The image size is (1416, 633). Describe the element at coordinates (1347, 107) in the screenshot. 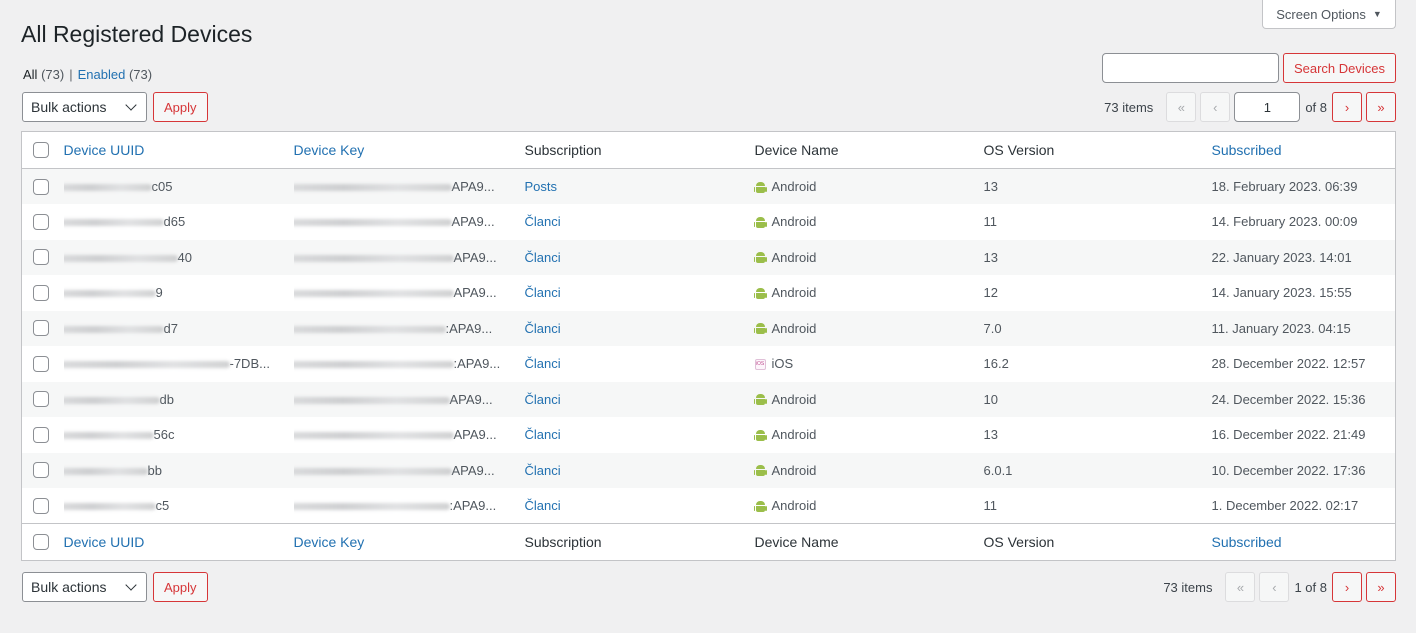

I see `next-page-button: ›` at that location.